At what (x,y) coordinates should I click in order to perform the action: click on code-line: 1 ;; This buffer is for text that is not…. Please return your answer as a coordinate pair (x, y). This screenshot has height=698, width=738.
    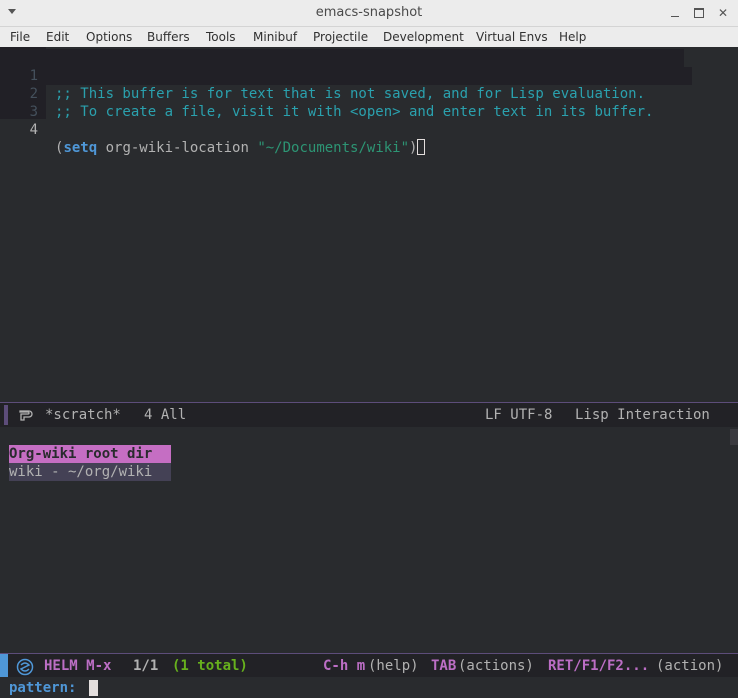
    Looking at the image, I should click on (322, 75).